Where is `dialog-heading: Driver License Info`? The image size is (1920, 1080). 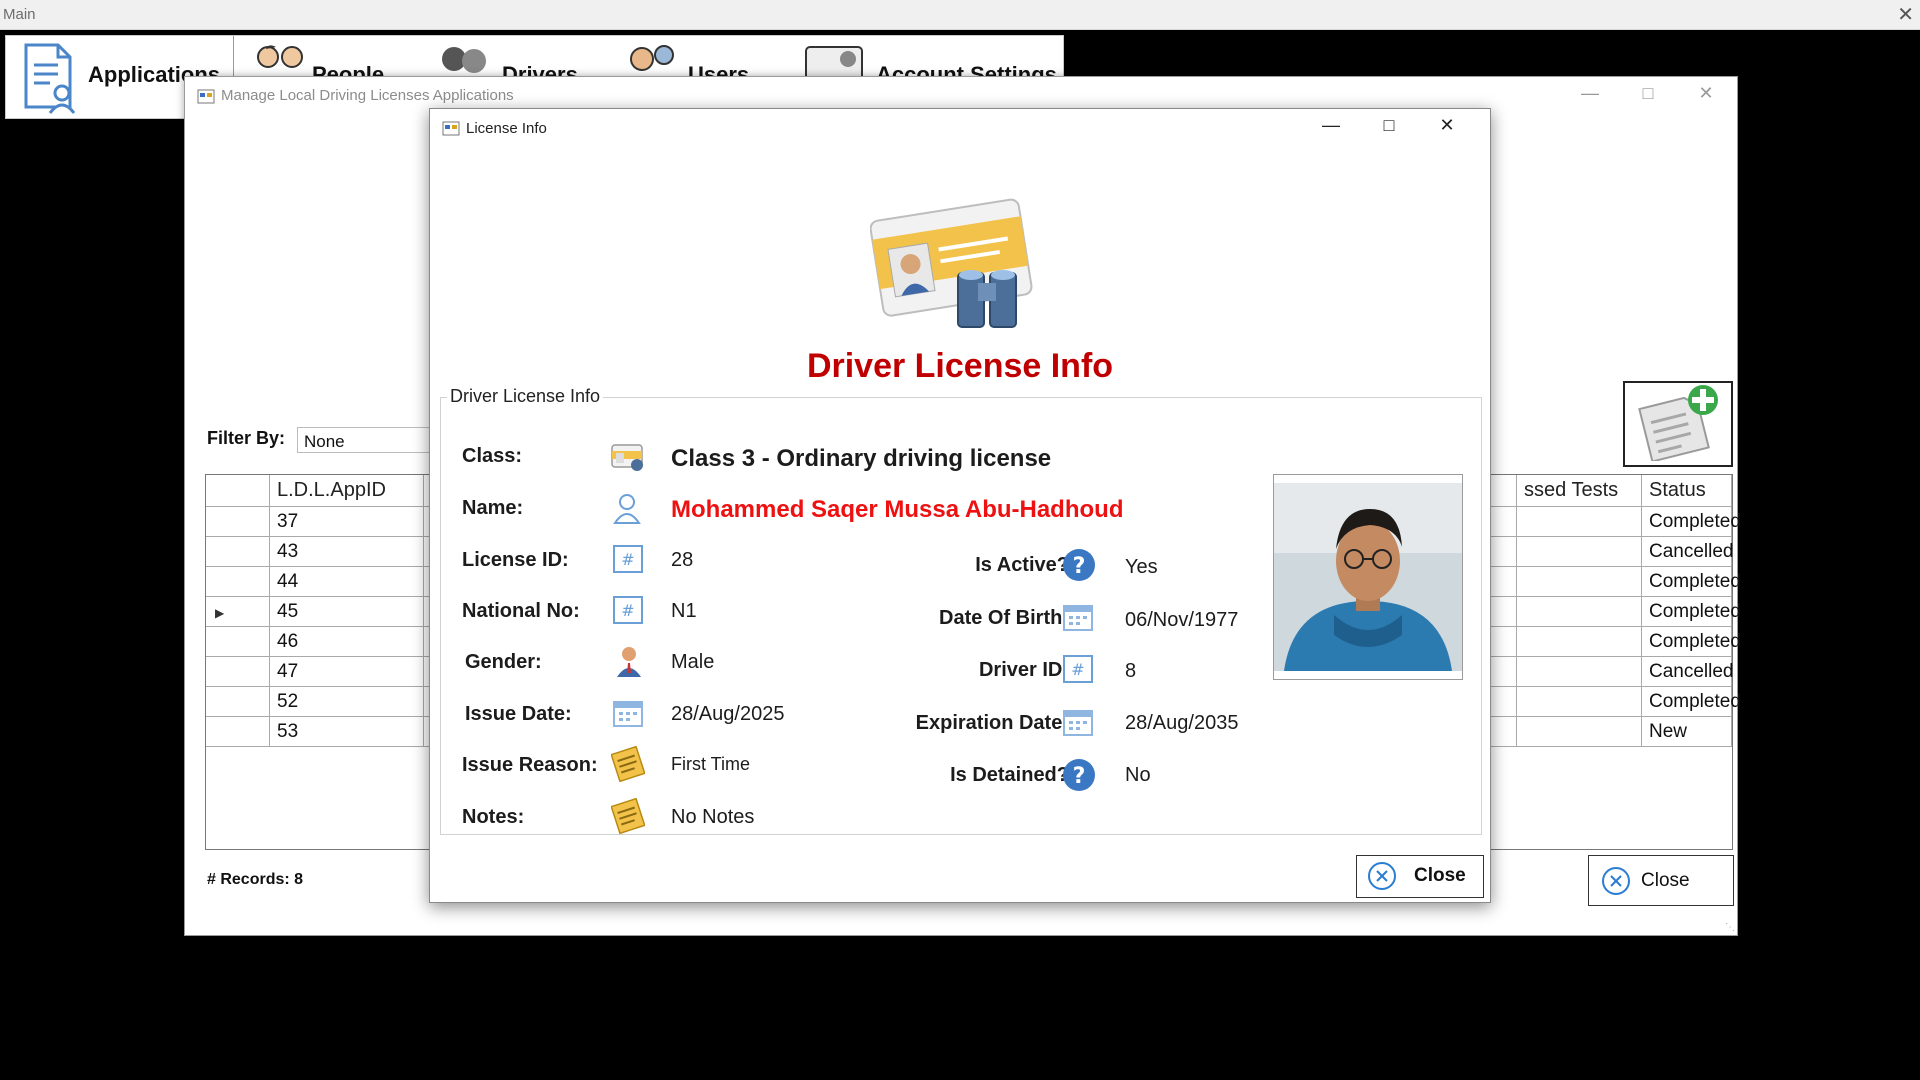 dialog-heading: Driver License Info is located at coordinates (960, 366).